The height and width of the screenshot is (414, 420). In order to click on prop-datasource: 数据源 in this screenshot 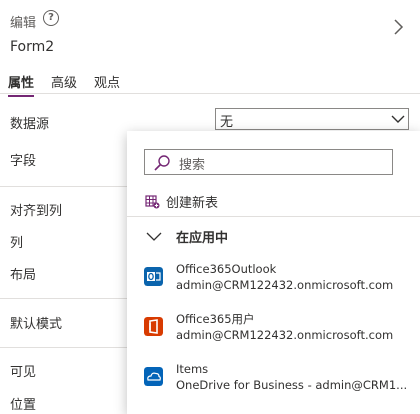, I will do `click(30, 124)`.